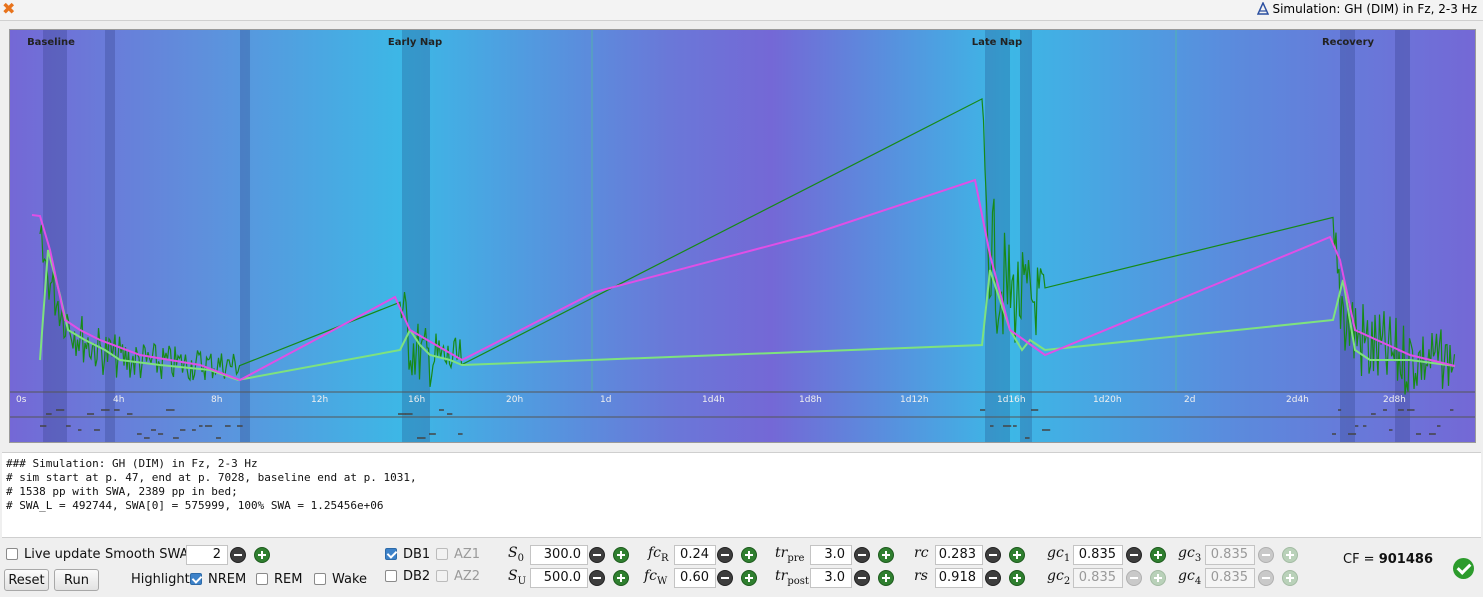 This screenshot has width=1483, height=597. What do you see at coordinates (1098, 578) in the screenshot?
I see `param-gc2-field: 0.835` at bounding box center [1098, 578].